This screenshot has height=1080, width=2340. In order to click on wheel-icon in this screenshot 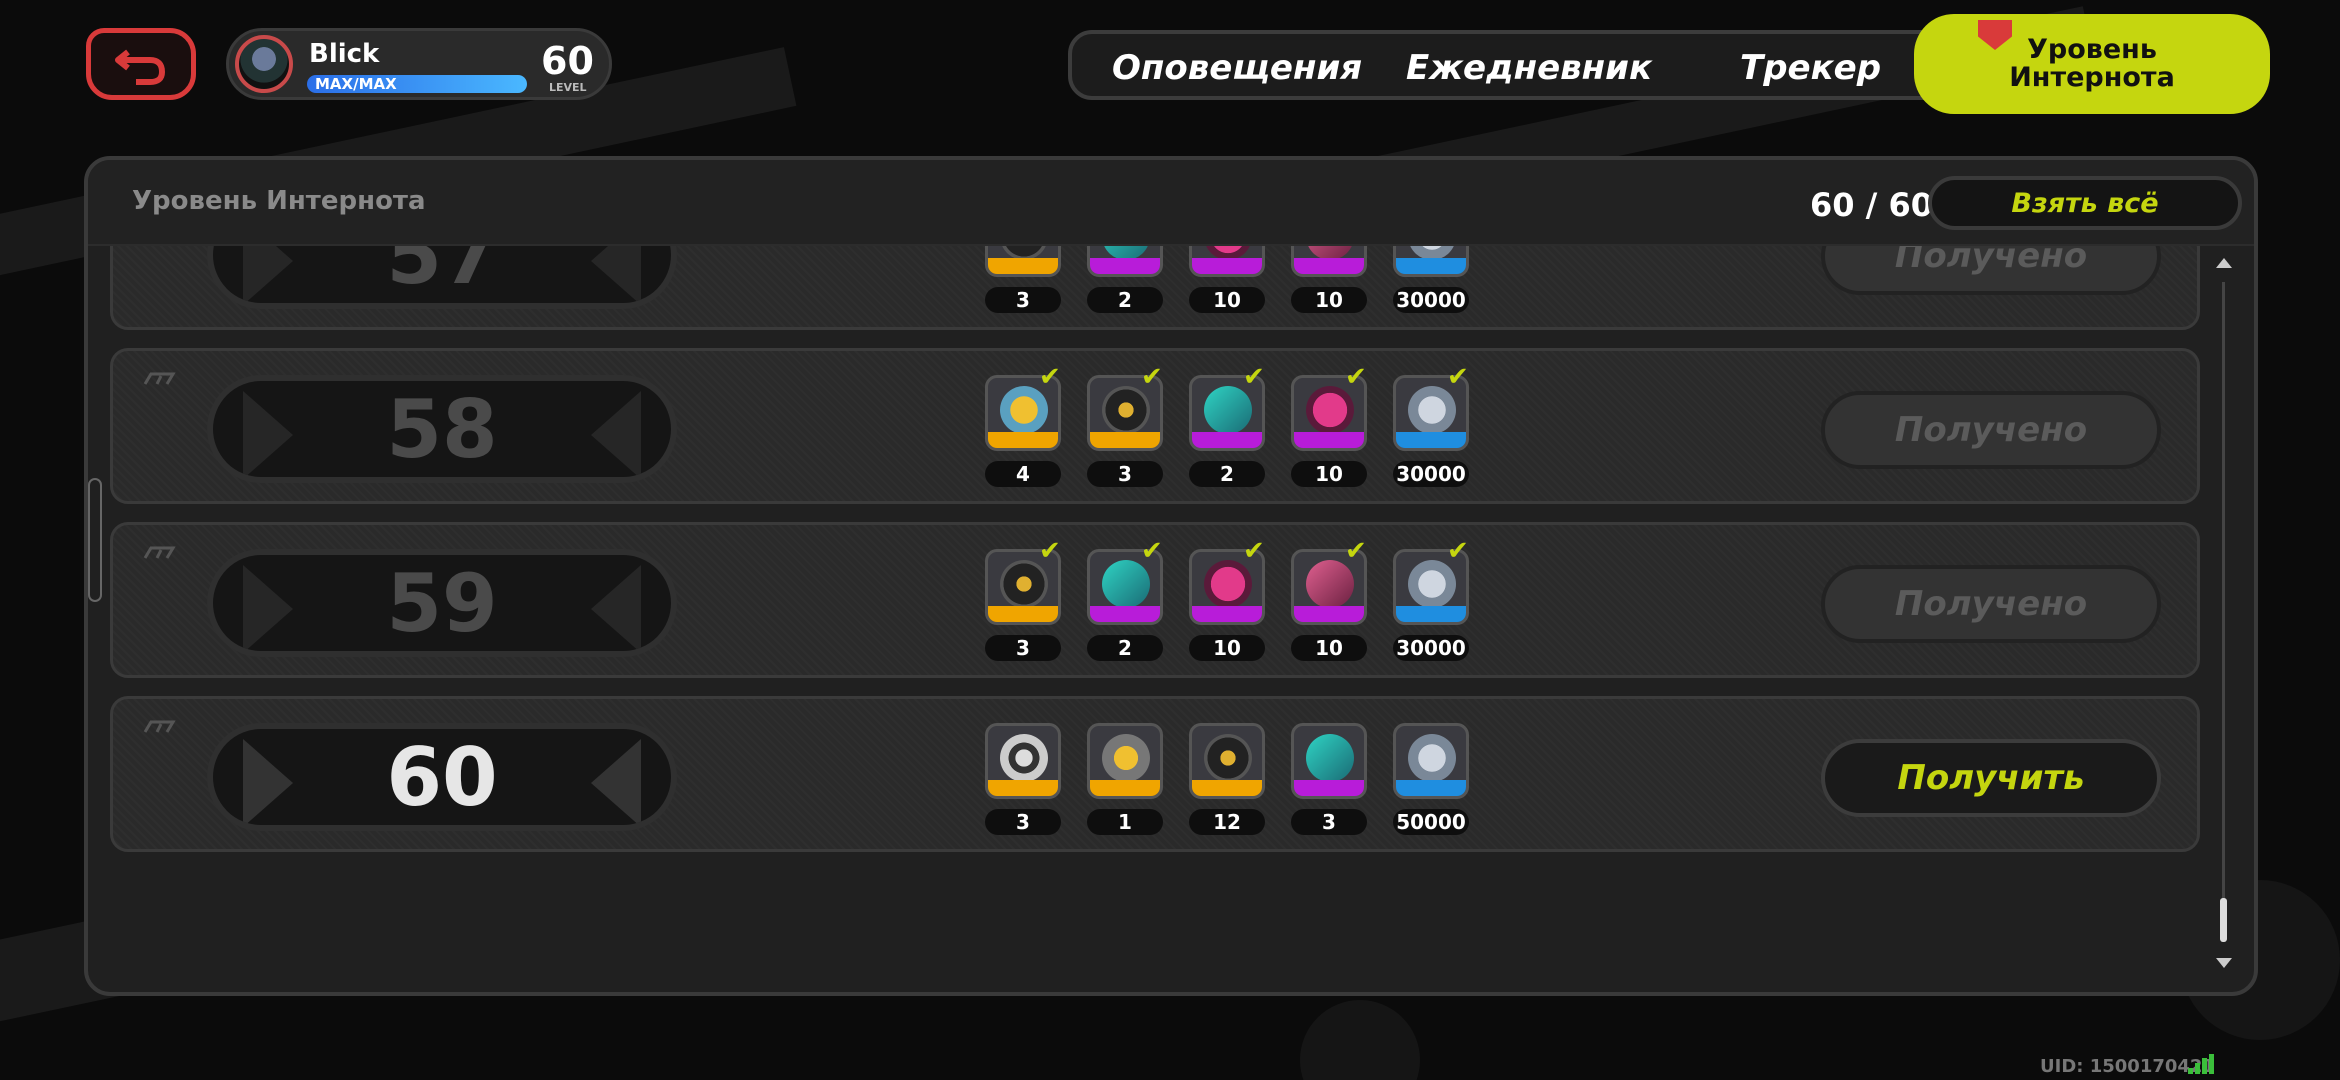, I will do `click(1023, 761)`.